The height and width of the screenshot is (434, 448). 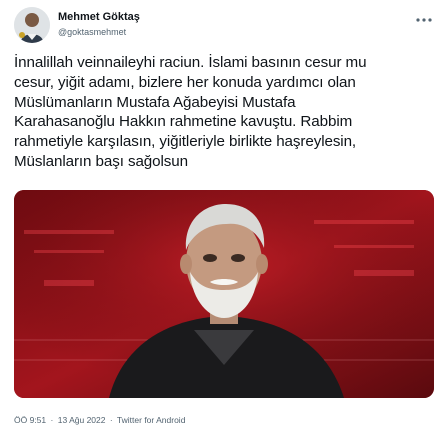 I want to click on more-dots-icon, so click(x=424, y=20).